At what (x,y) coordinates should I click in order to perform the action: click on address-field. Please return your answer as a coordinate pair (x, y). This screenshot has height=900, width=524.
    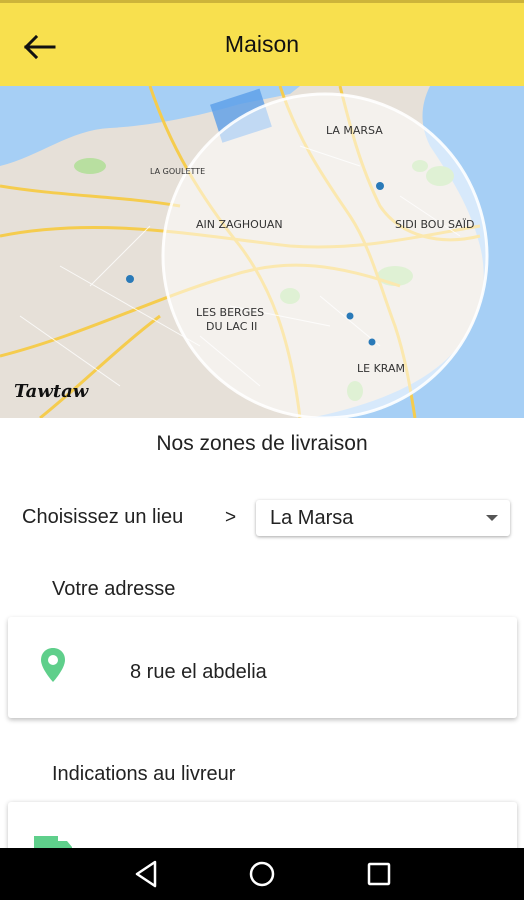
    Looking at the image, I should click on (310, 672).